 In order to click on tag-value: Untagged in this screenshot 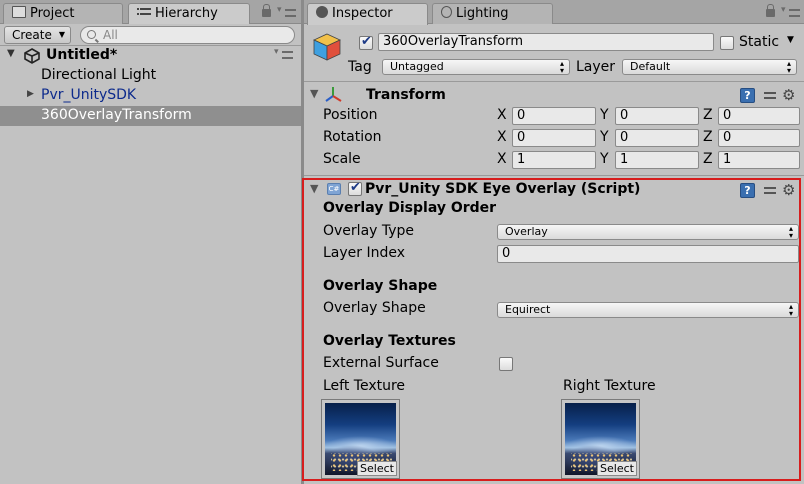, I will do `click(417, 66)`.